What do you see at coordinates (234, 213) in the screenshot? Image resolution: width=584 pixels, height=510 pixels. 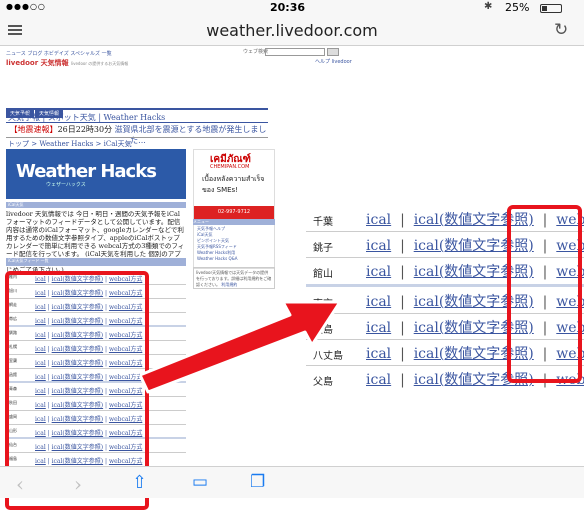 I see `ad-phone: 02-997-9712` at bounding box center [234, 213].